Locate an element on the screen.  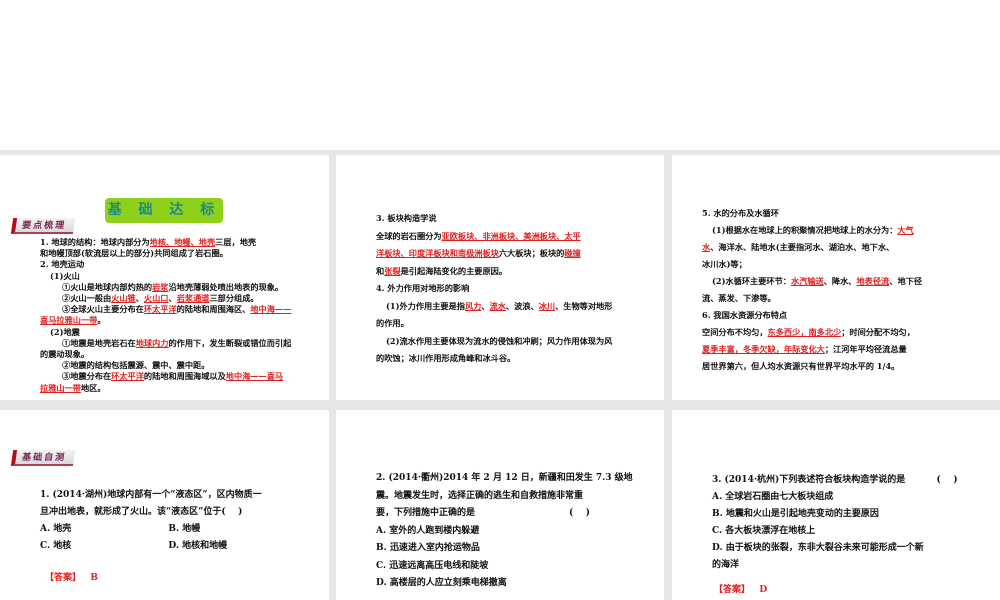
key-term: 洋板块、印度洋板块和南极洲板块 is located at coordinates (437, 253).